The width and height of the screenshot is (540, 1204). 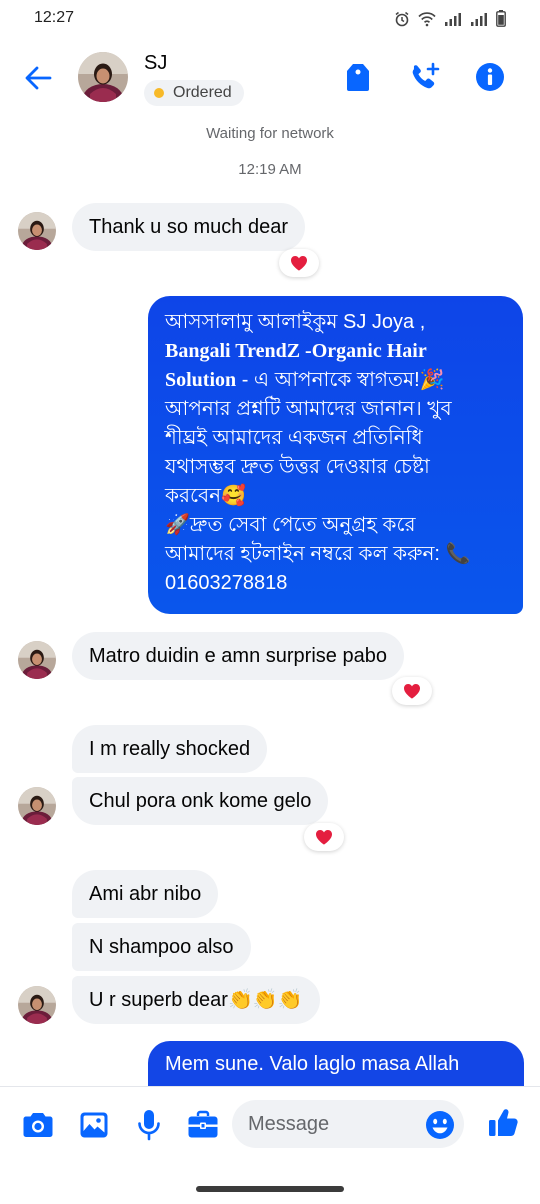 I want to click on message-composer, so click(x=270, y=1124).